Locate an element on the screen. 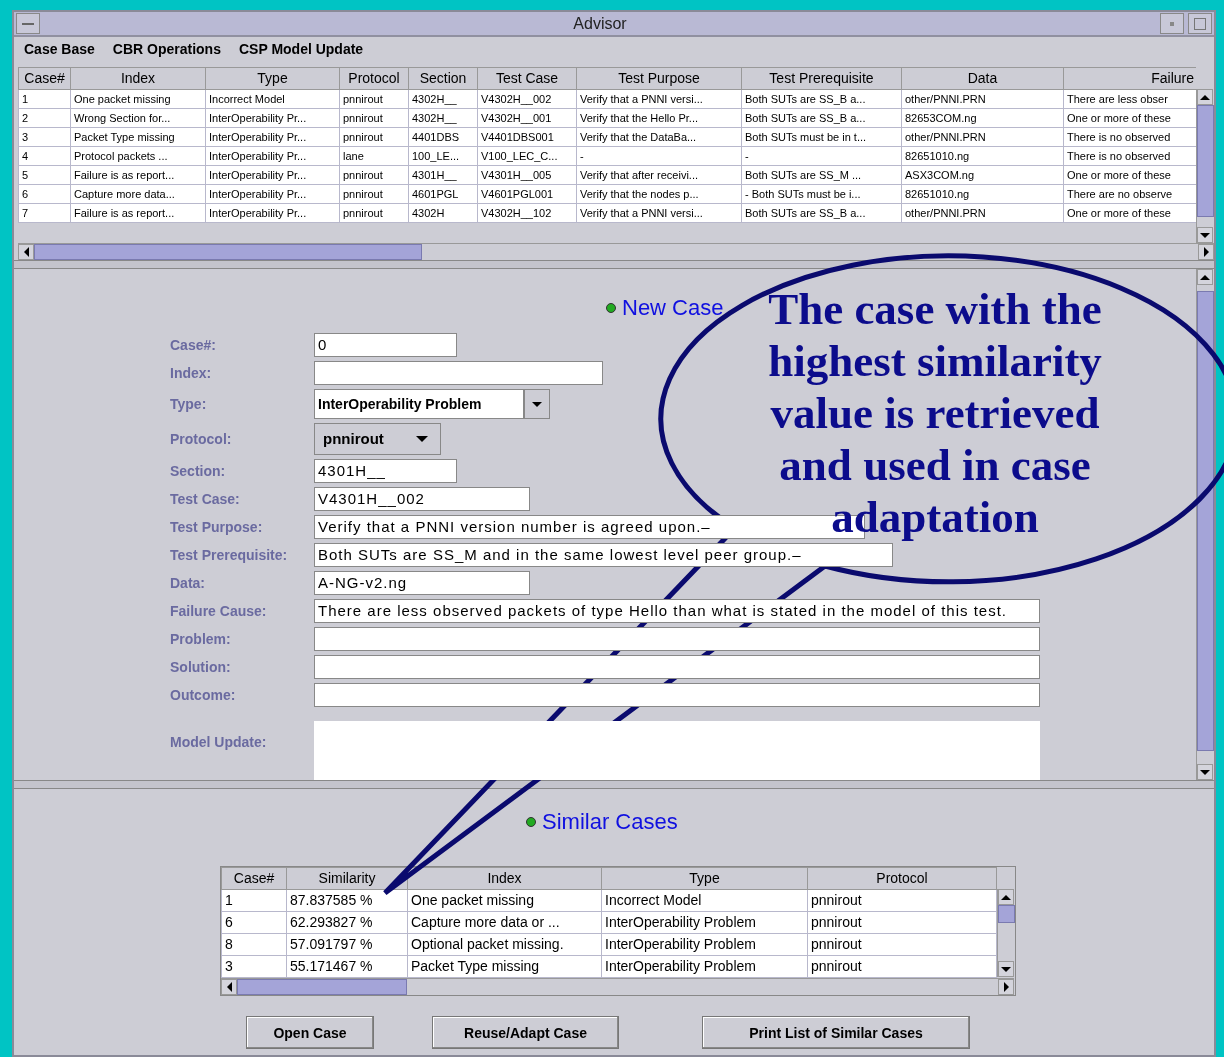  menu-item: Case Base is located at coordinates (59, 49).